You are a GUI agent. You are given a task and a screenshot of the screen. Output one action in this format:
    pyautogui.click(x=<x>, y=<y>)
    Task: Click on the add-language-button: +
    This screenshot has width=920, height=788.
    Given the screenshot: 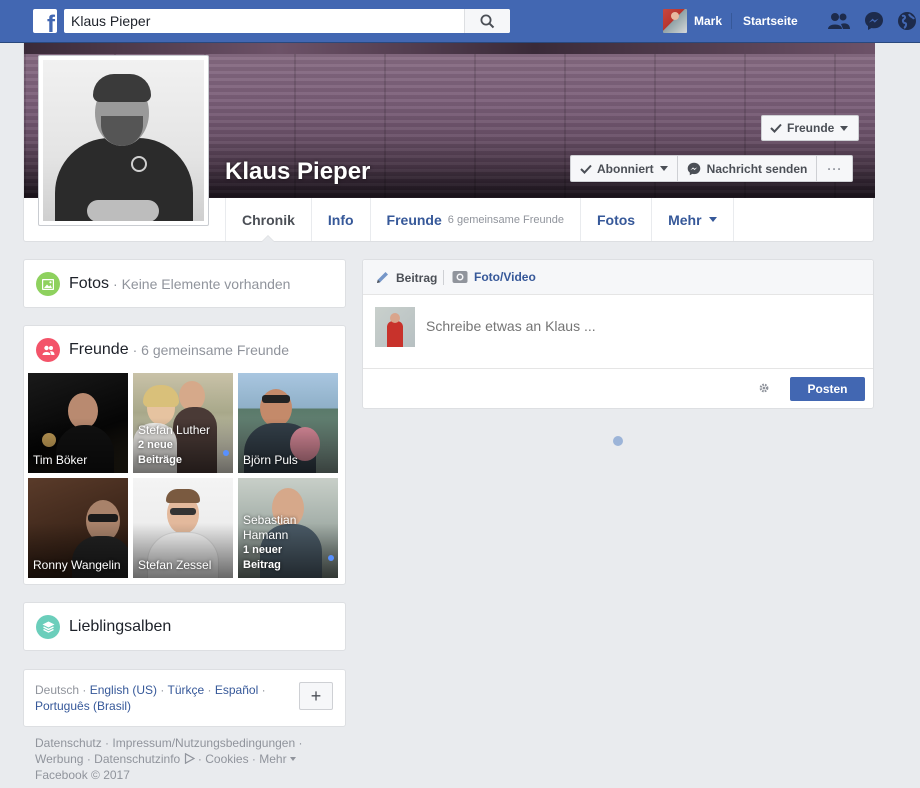 What is the action you would take?
    pyautogui.click(x=316, y=696)
    